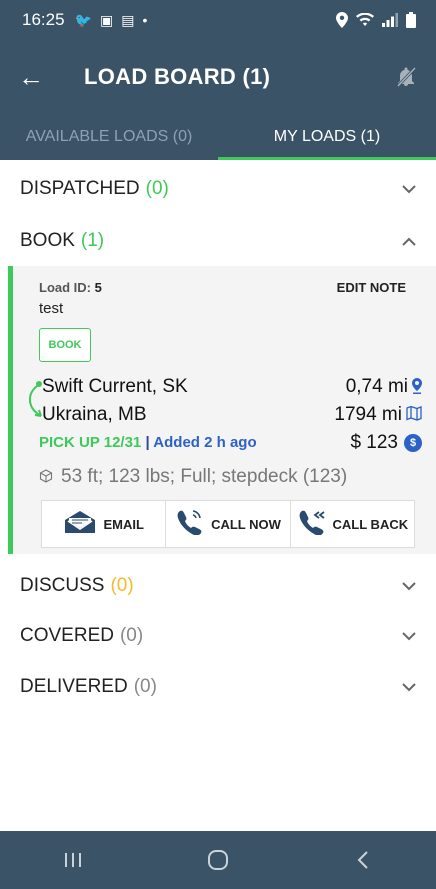 The width and height of the screenshot is (436, 889). I want to click on status-notification-icons: 🐦 ▣ ▤ •, so click(111, 20).